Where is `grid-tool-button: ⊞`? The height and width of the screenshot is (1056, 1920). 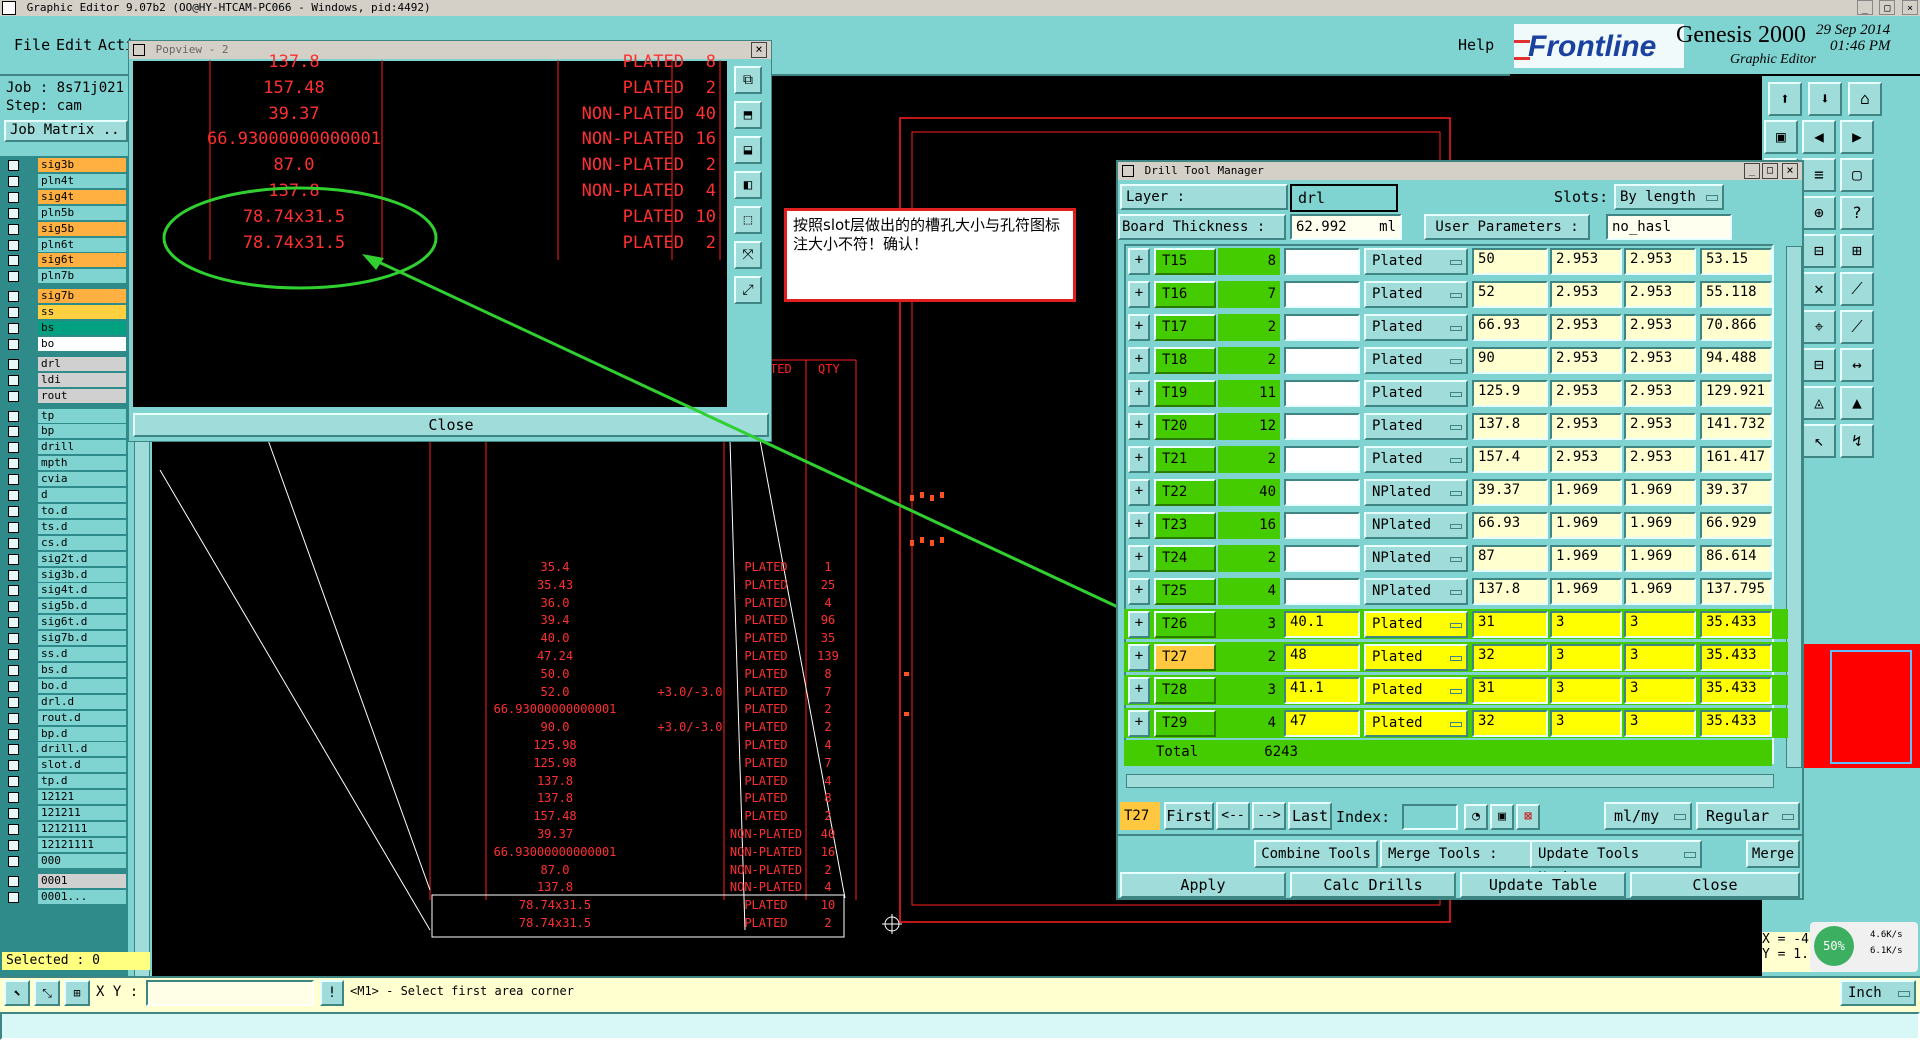 grid-tool-button: ⊞ is located at coordinates (77, 993).